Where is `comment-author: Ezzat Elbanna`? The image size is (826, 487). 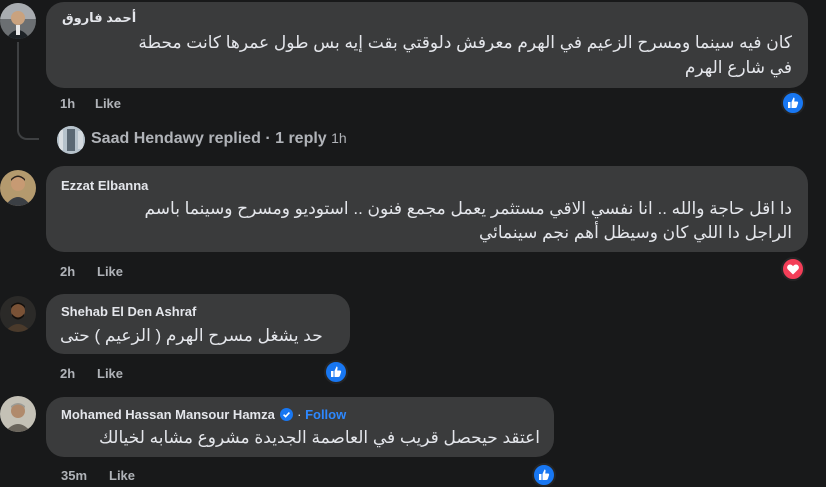
comment-author: Ezzat Elbanna is located at coordinates (104, 185).